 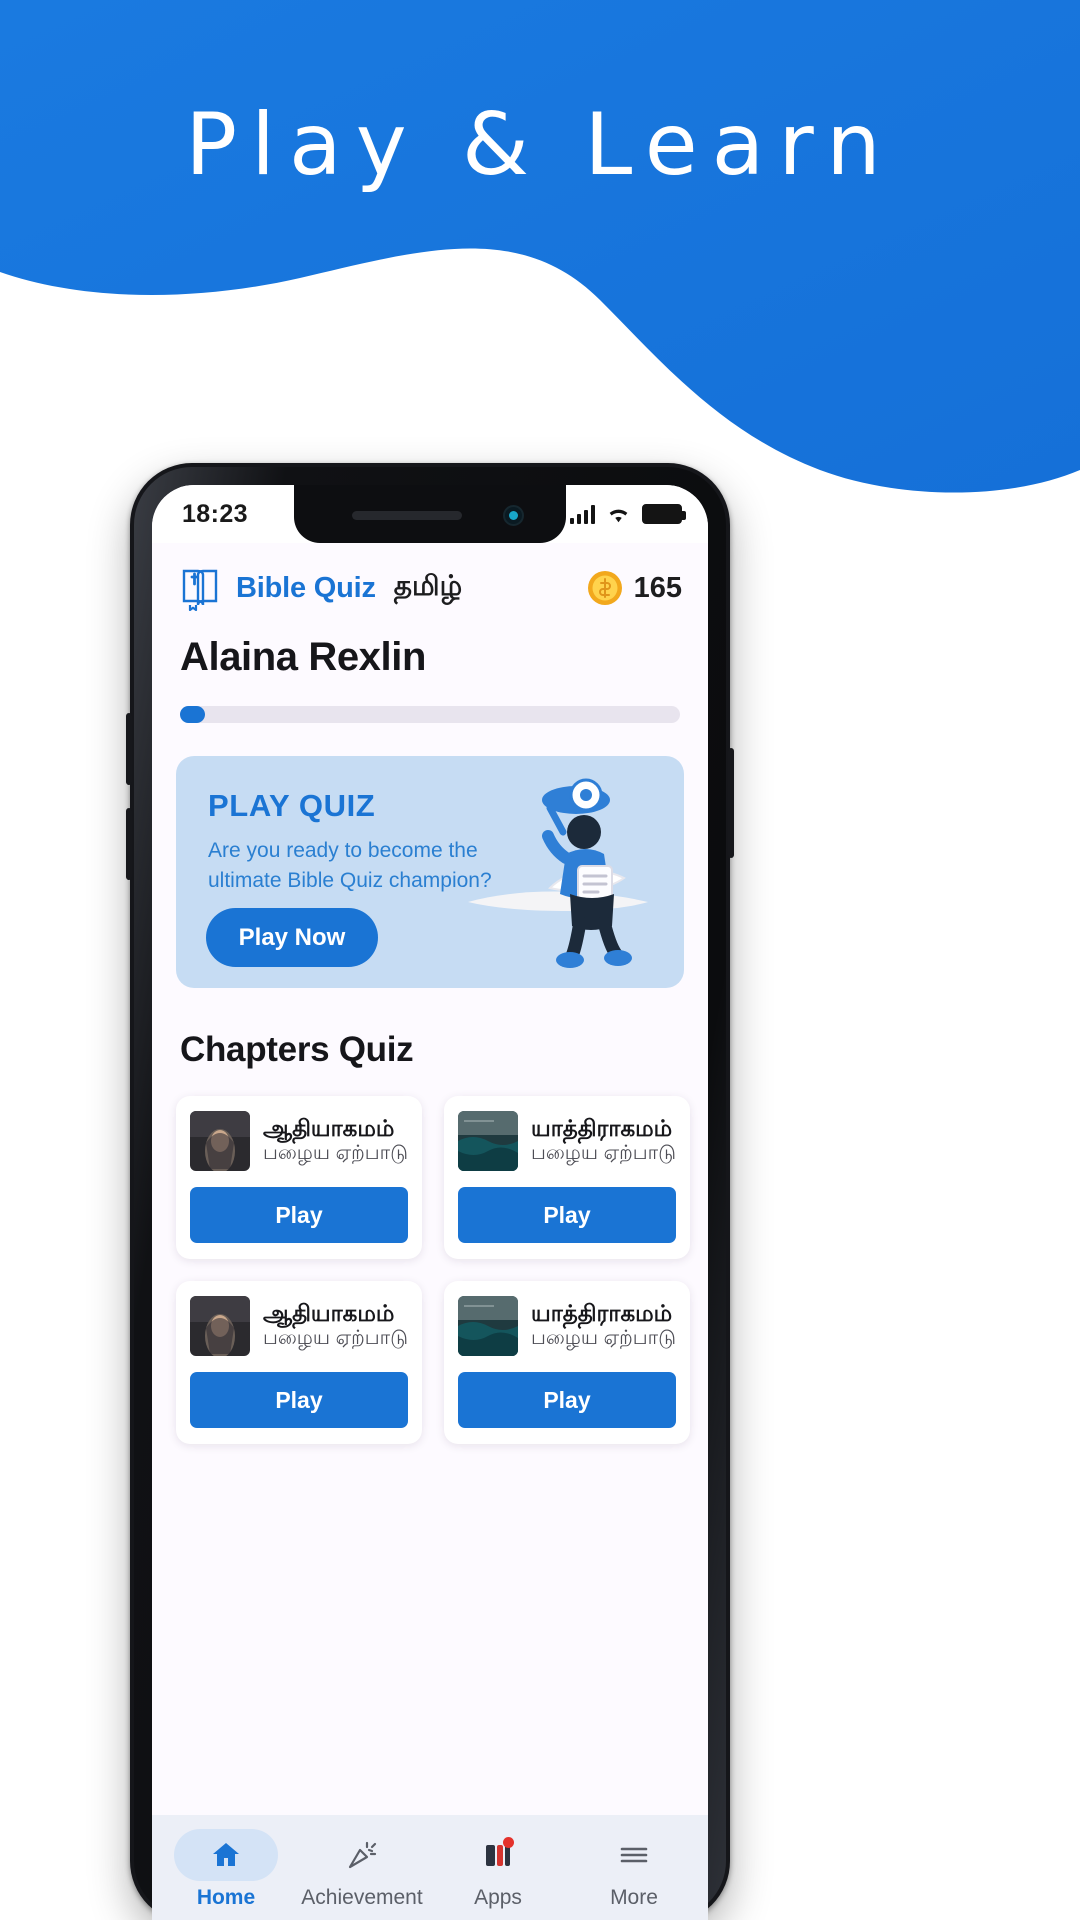 What do you see at coordinates (605, 588) in the screenshot?
I see `coin-icon` at bounding box center [605, 588].